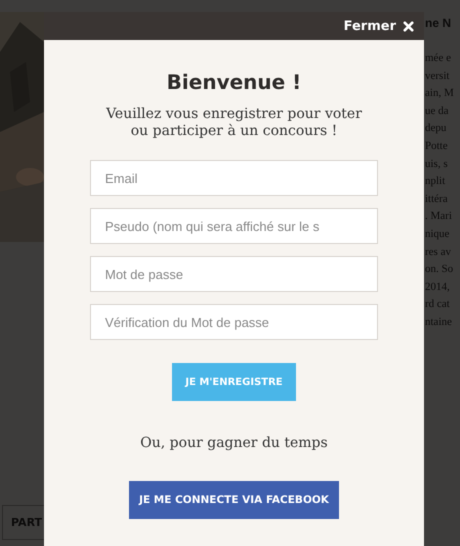 This screenshot has height=546, width=460. What do you see at coordinates (379, 26) in the screenshot?
I see `close-button: Fermer` at bounding box center [379, 26].